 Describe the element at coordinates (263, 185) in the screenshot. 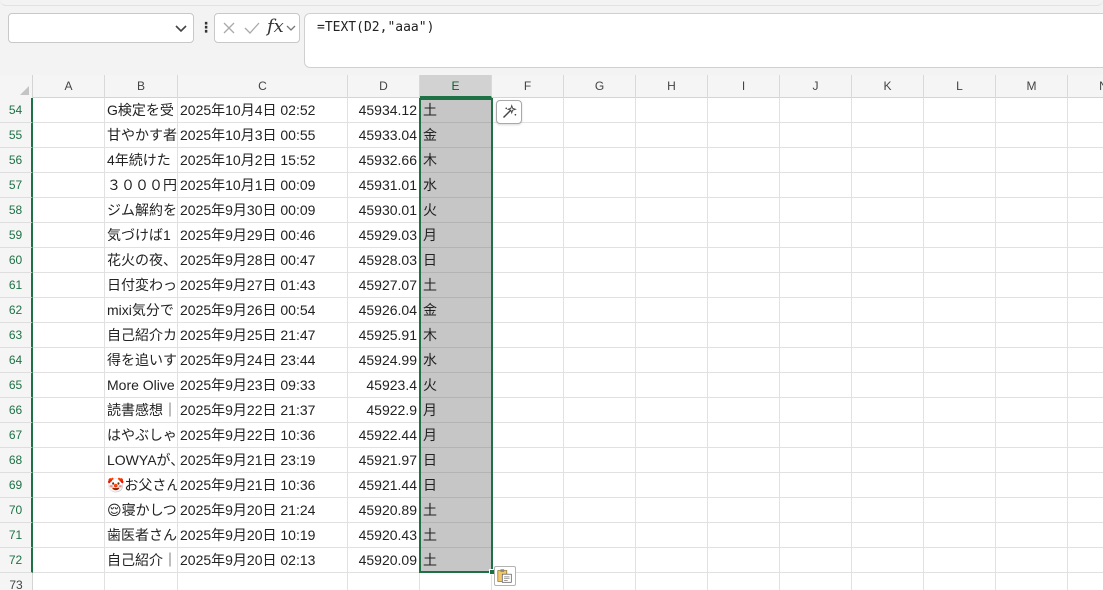

I see `cell-c: 2025年10月1日 00:09` at that location.